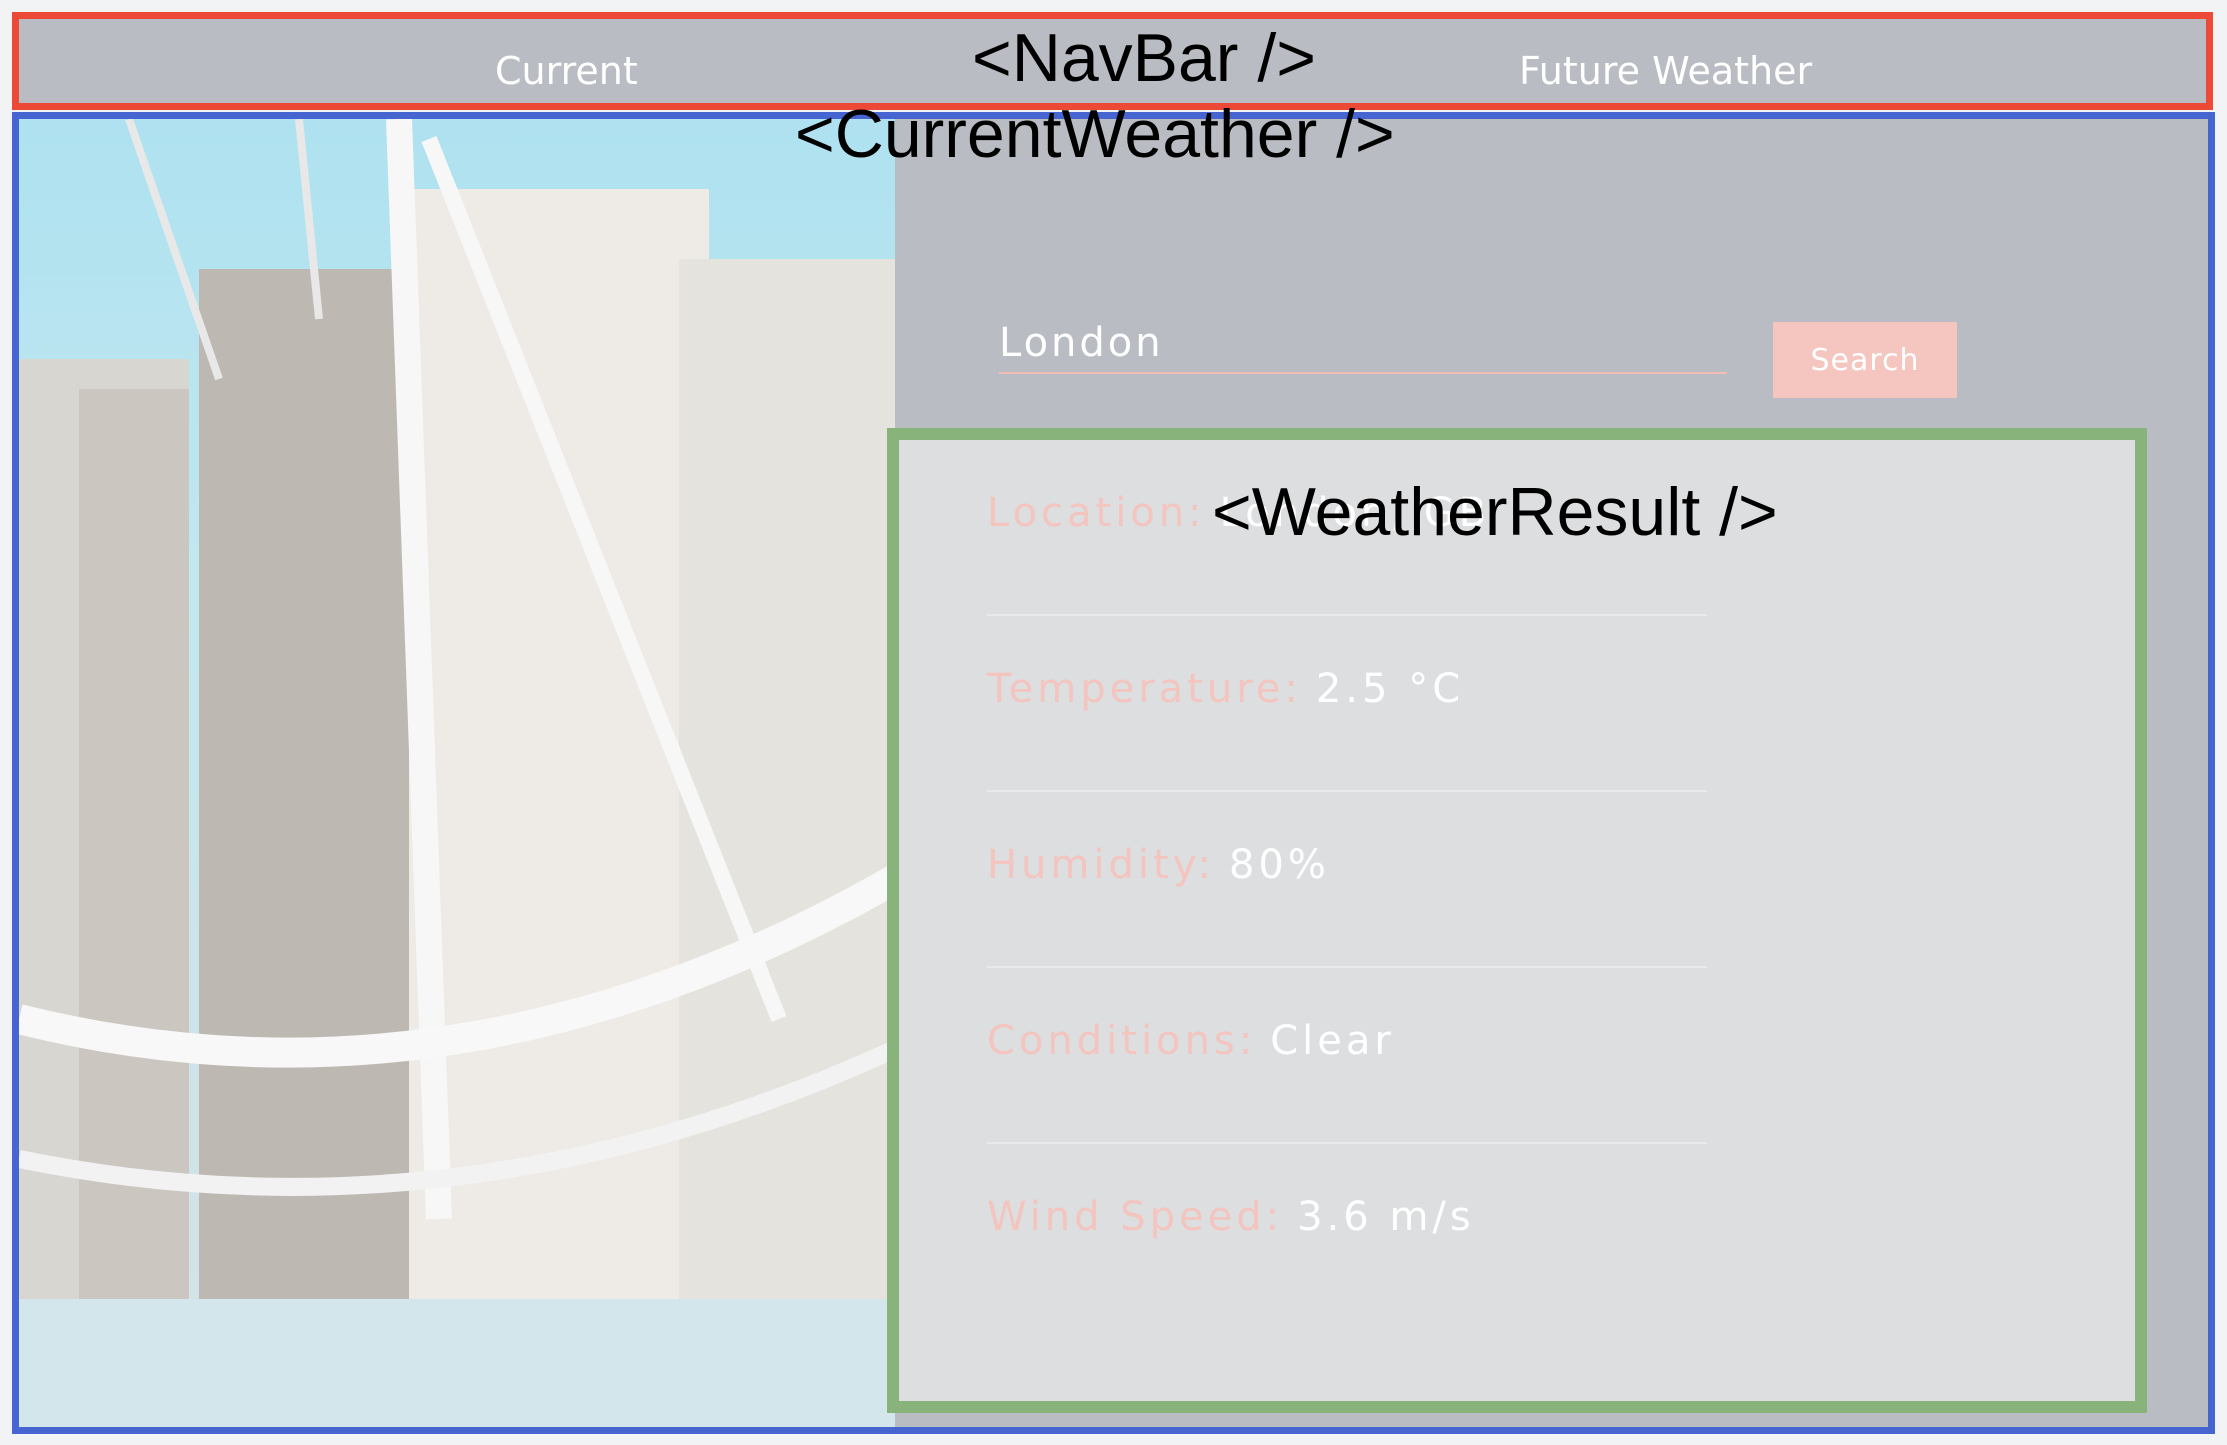 The height and width of the screenshot is (1445, 2227). Describe the element at coordinates (1665, 71) in the screenshot. I see `nav-link-future-weather: Future Weather` at that location.